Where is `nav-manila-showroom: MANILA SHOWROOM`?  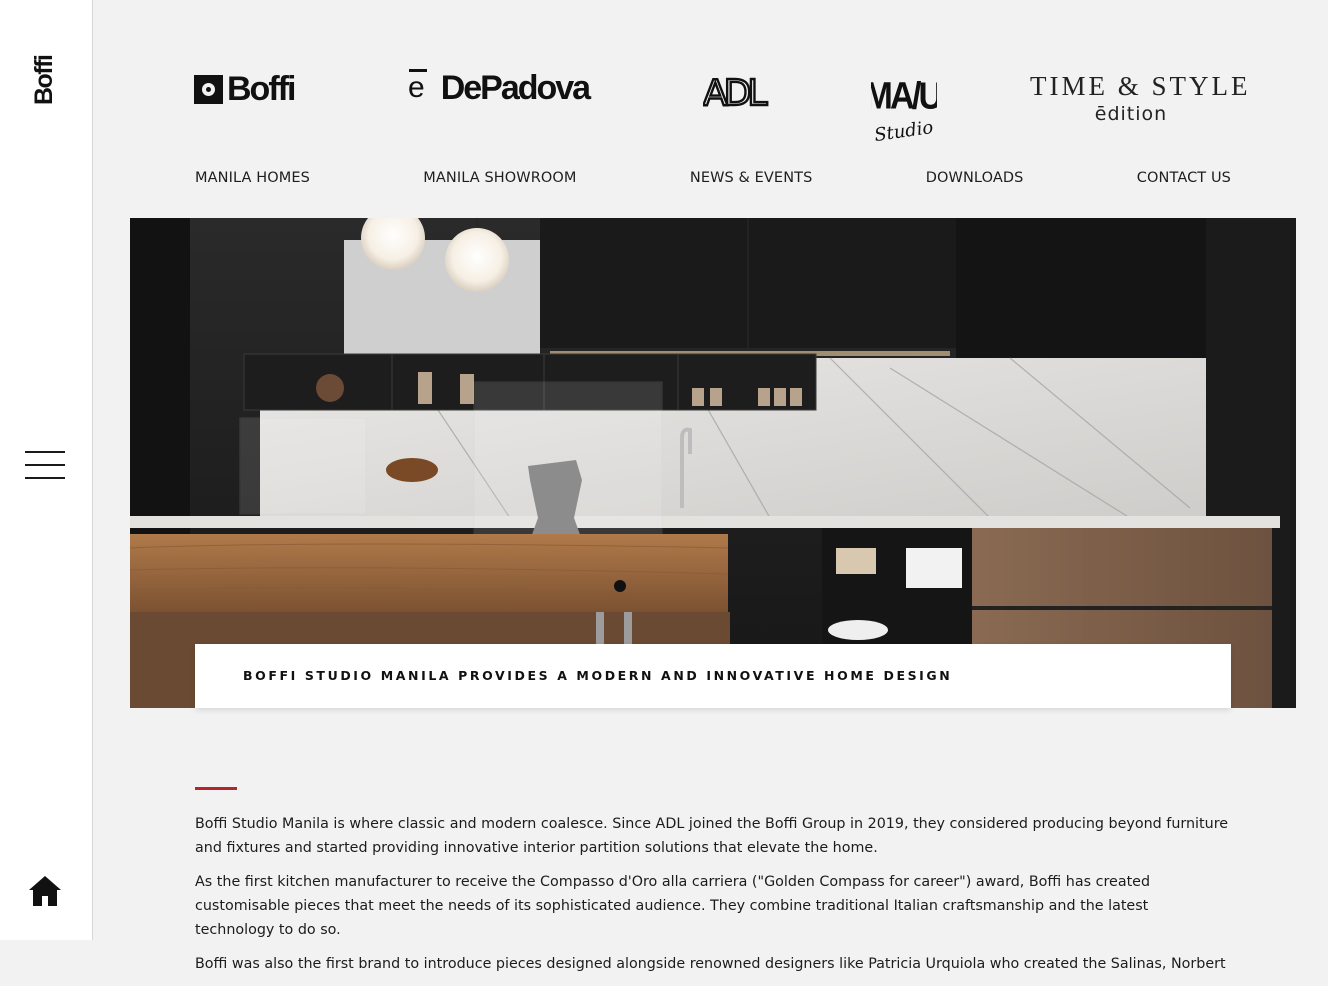
nav-manila-showroom: MANILA SHOWROOM is located at coordinates (499, 178).